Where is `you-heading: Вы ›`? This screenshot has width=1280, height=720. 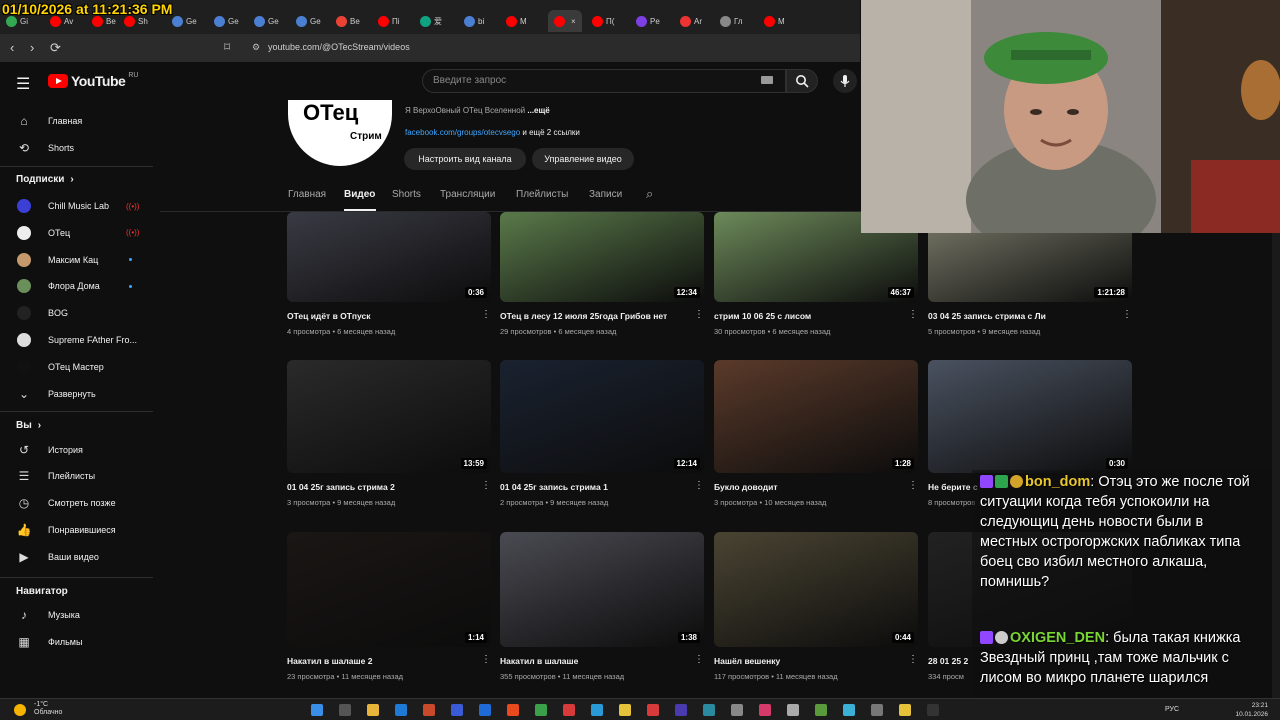 you-heading: Вы › is located at coordinates (28, 425).